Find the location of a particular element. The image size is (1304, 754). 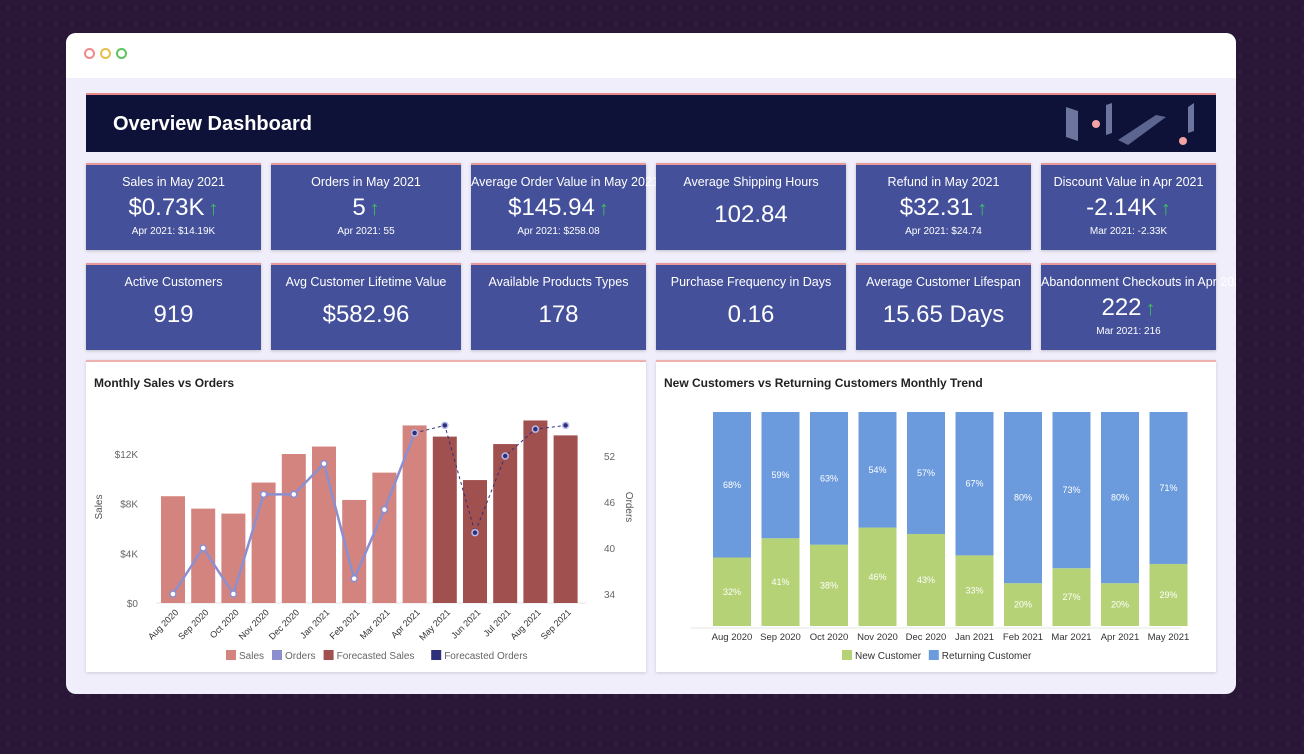

kpi-comparison: Apr 2021: $24.74 is located at coordinates (943, 231).